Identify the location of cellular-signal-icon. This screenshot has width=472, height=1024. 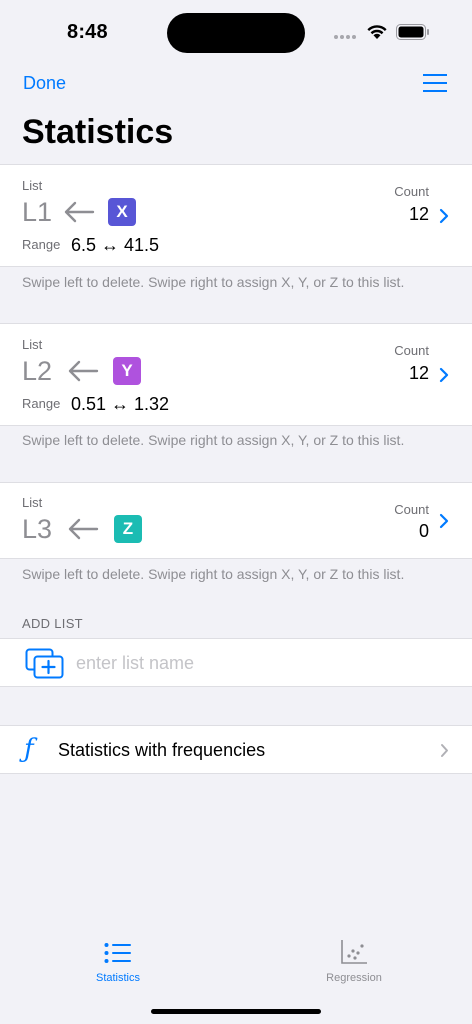
(345, 37).